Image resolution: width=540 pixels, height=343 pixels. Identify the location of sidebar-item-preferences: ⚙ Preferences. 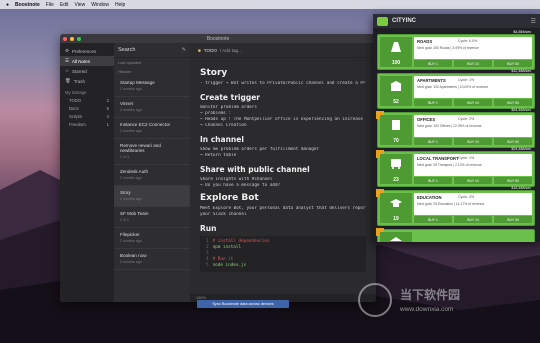
(87, 51).